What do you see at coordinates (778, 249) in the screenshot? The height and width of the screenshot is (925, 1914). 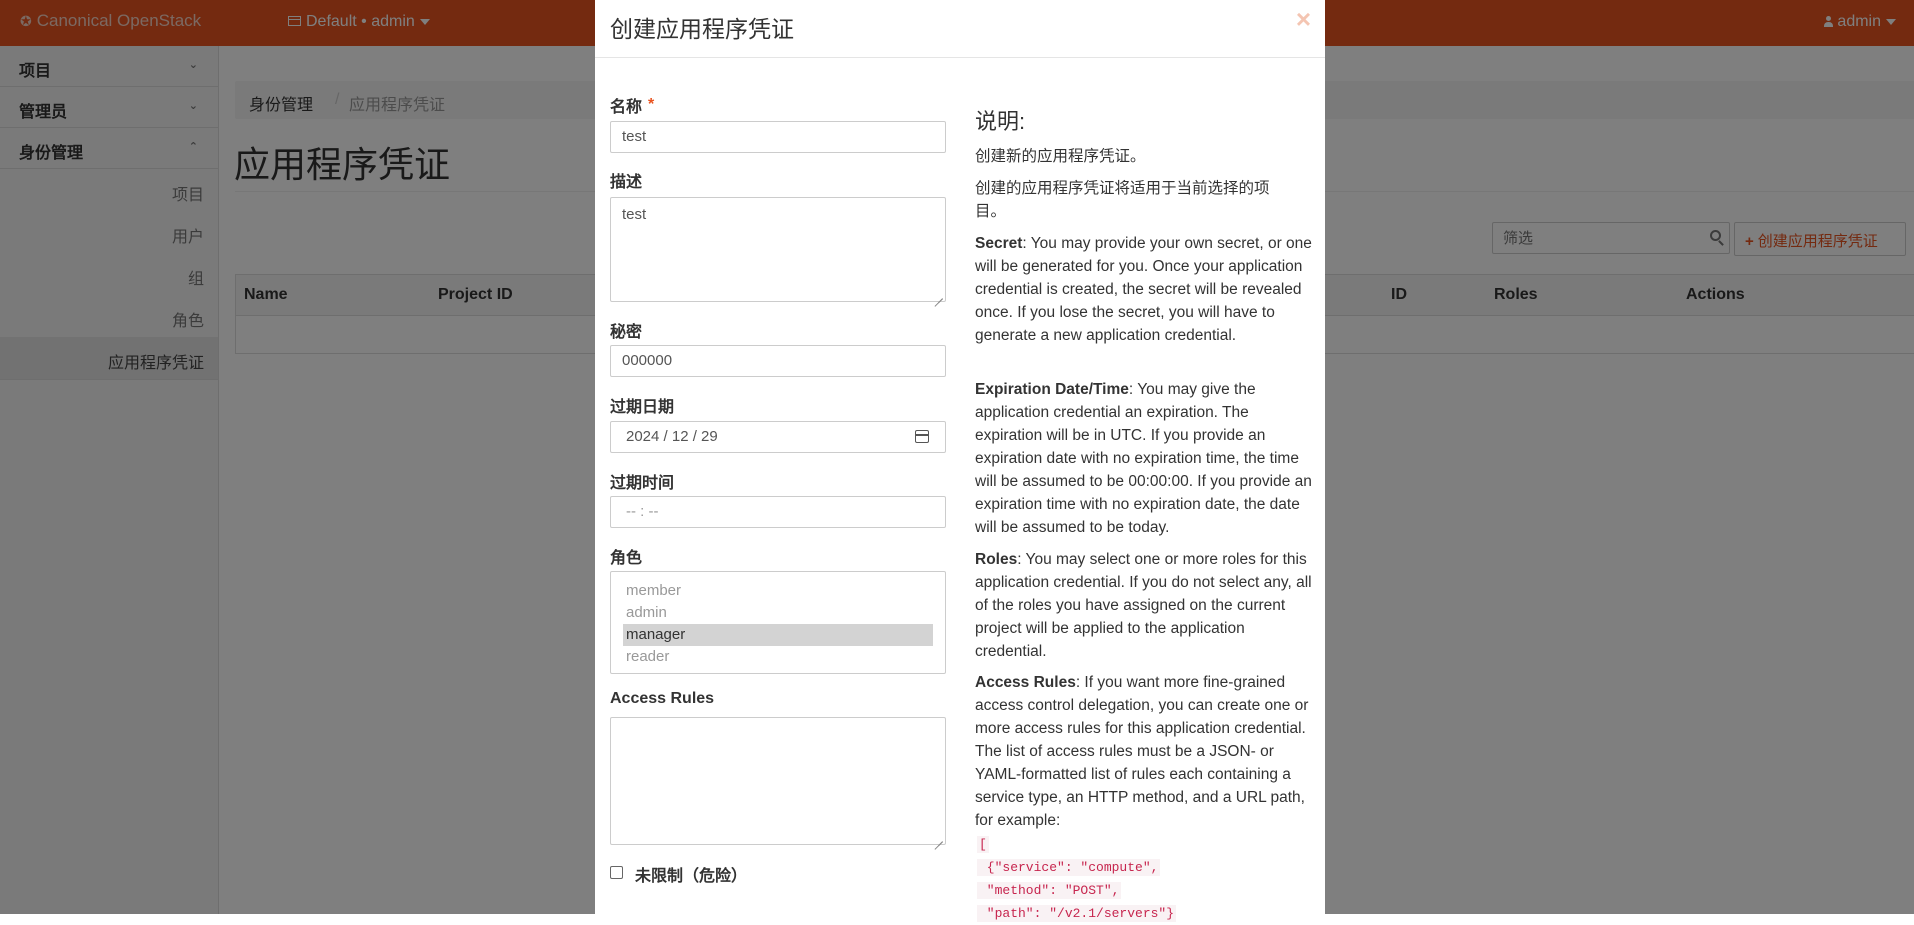 I see `description-textarea: test` at bounding box center [778, 249].